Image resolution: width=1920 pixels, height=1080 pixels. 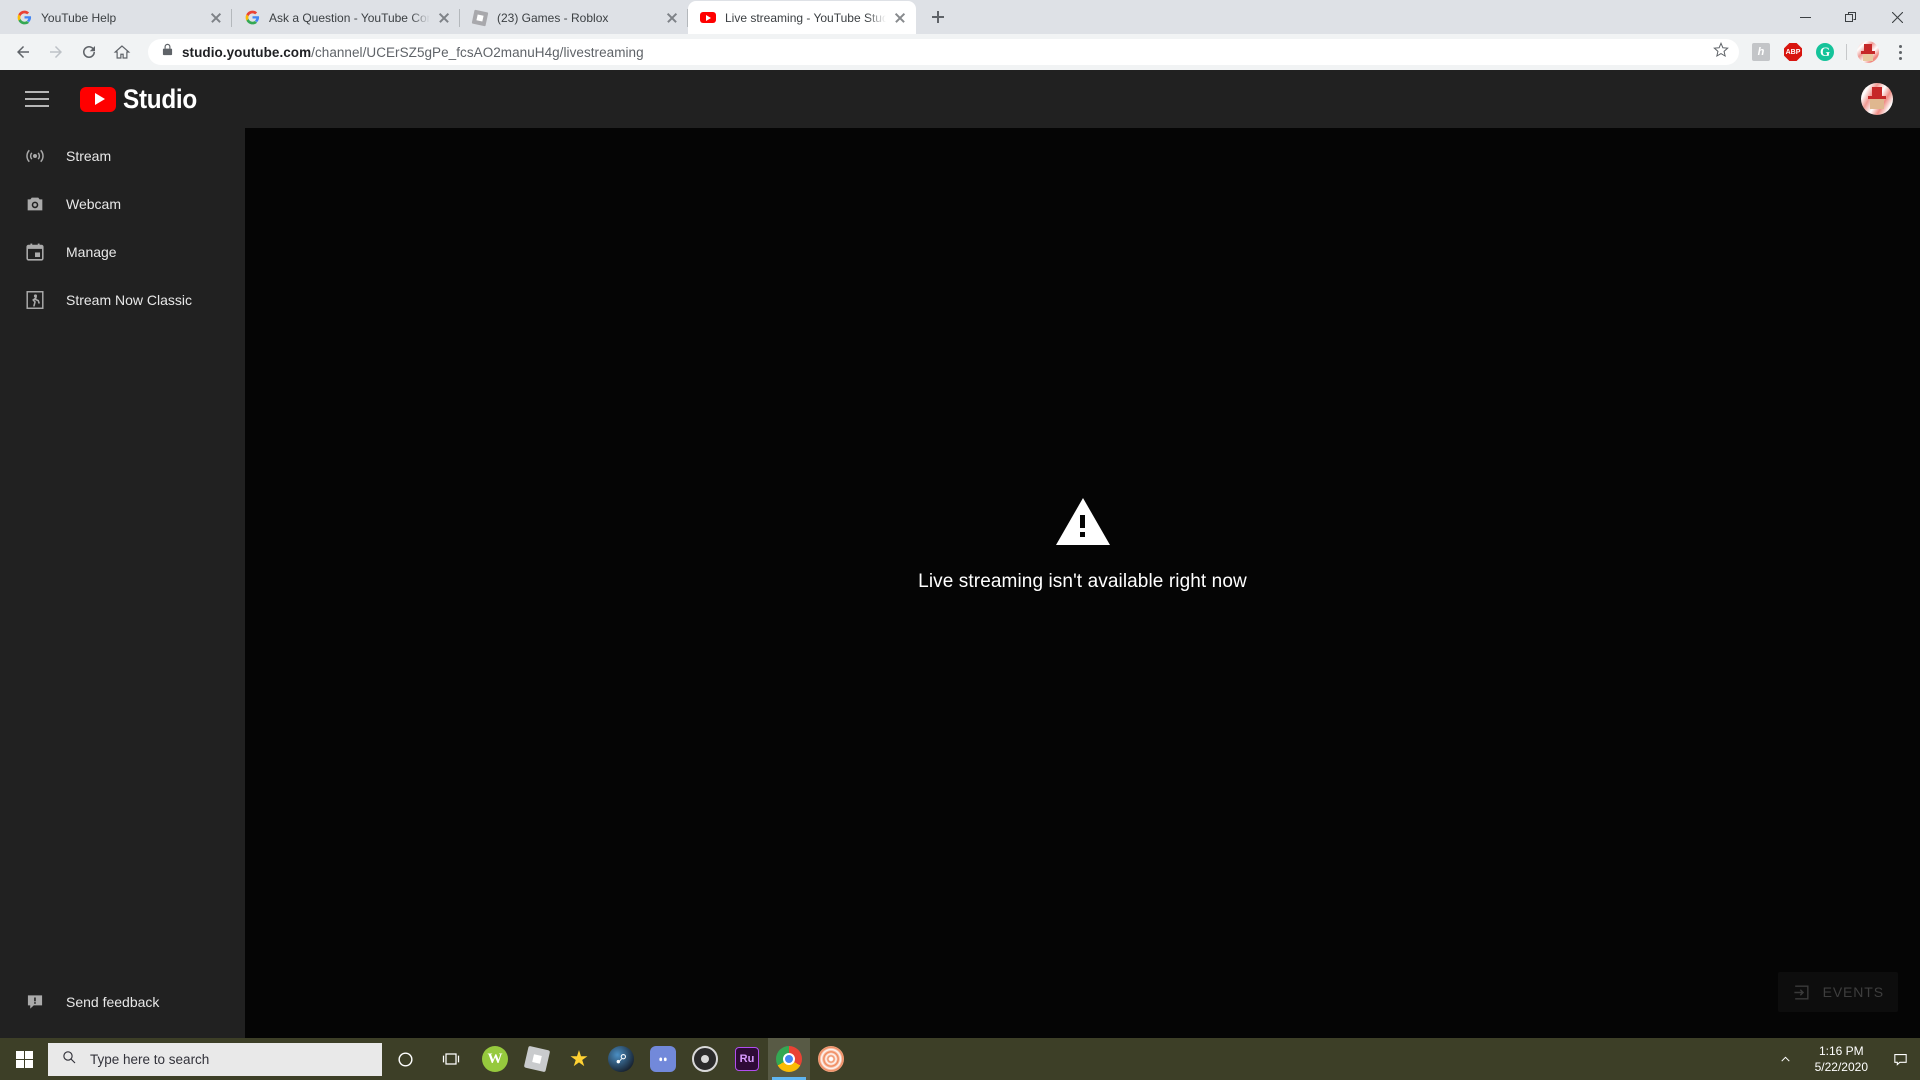 I want to click on tab-title: Live streaming - YouTube Studio, so click(x=805, y=17).